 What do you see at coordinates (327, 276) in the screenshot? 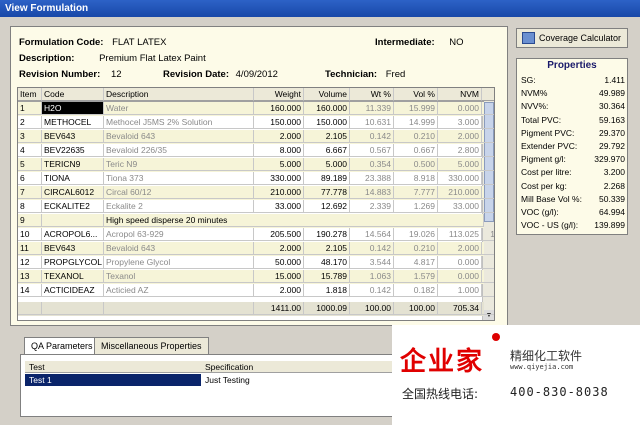
I see `grid-cell: 15.789` at bounding box center [327, 276].